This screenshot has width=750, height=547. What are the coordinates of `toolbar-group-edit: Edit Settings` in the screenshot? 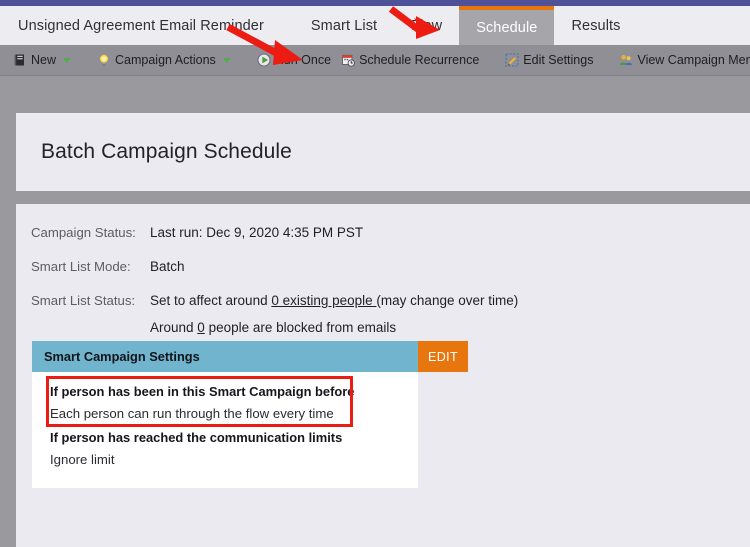 It's located at (549, 60).